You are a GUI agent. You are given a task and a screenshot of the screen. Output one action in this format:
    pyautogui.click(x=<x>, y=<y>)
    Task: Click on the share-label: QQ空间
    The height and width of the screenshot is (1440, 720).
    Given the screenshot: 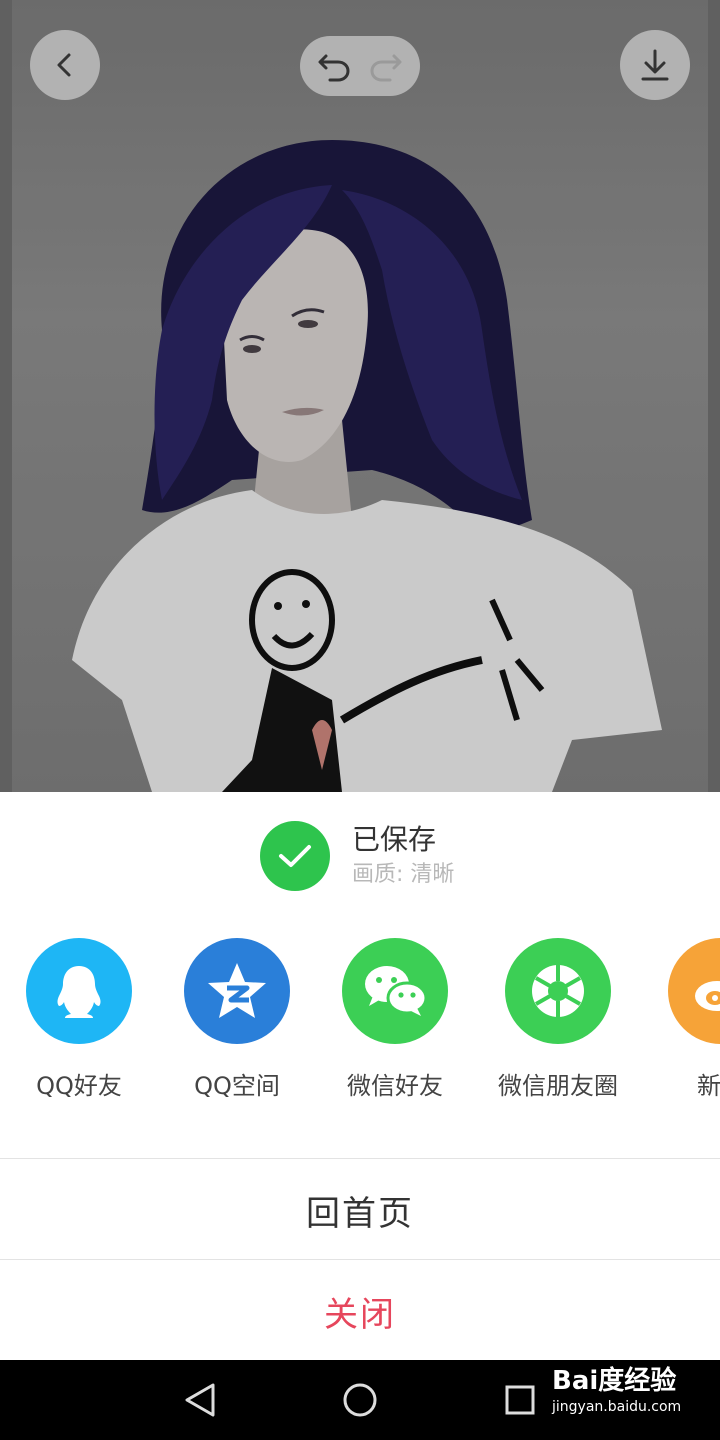 What is the action you would take?
    pyautogui.click(x=237, y=1086)
    